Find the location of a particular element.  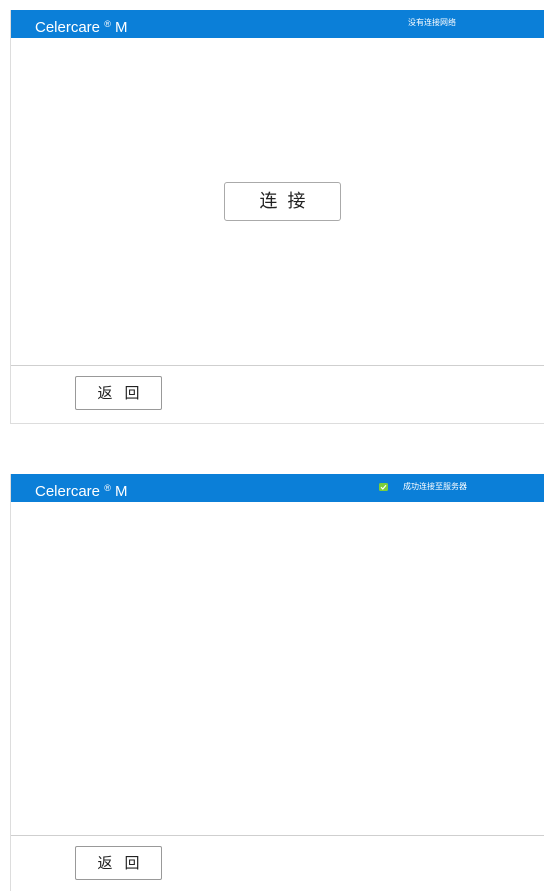

connection-status: 没有连接网络 is located at coordinates (432, 22).